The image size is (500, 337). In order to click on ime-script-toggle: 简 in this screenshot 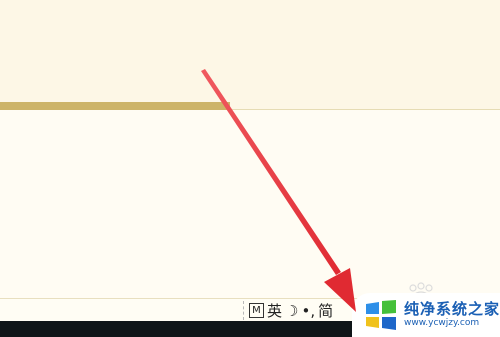, I will do `click(325, 310)`.